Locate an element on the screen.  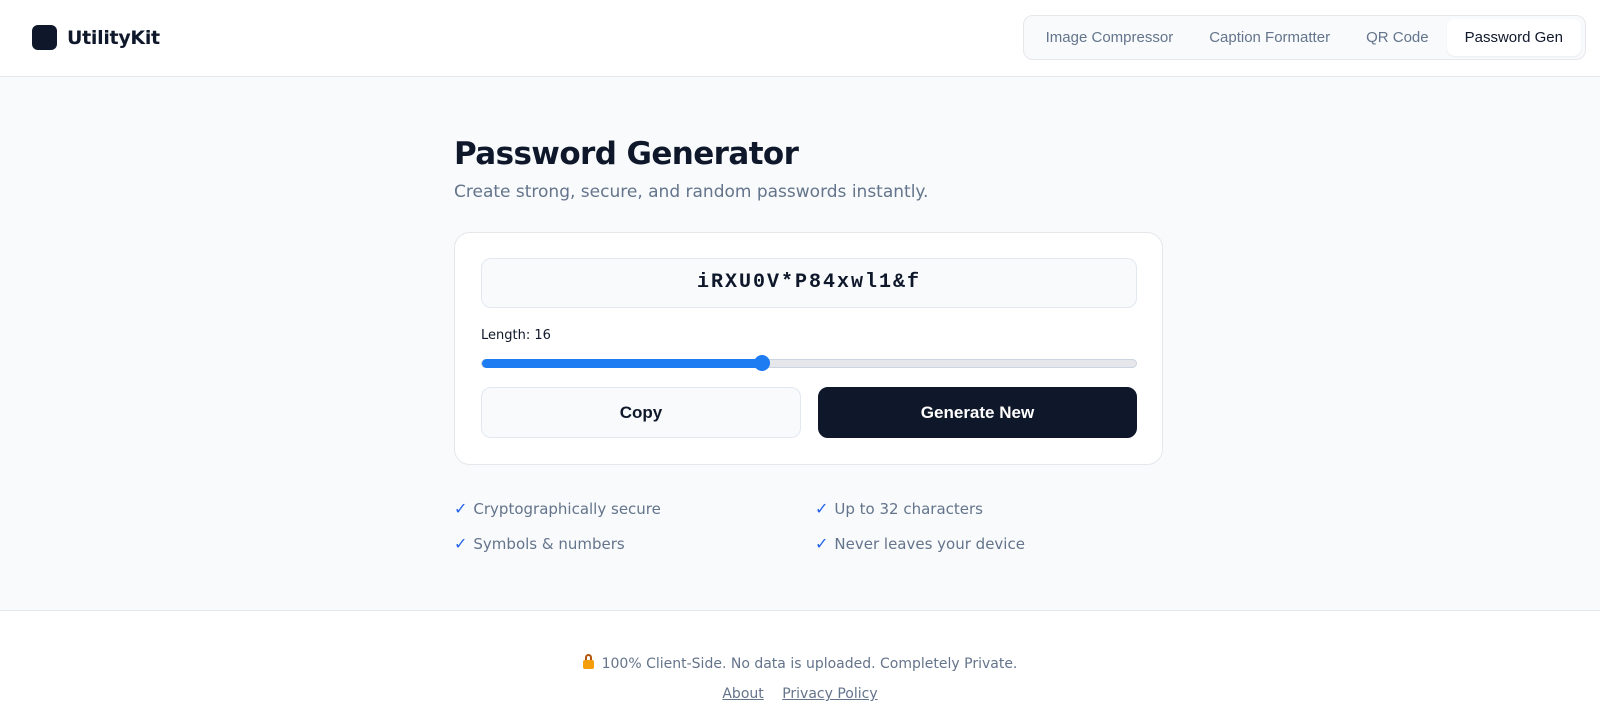
nav-tab-caption-formatter: Caption Formatter is located at coordinates (1269, 37).